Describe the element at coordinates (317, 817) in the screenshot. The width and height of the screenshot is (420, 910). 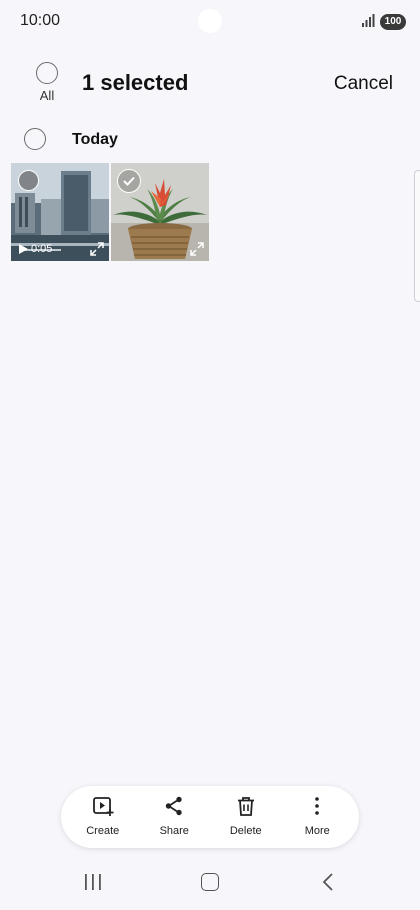
I see `more-button: More` at that location.